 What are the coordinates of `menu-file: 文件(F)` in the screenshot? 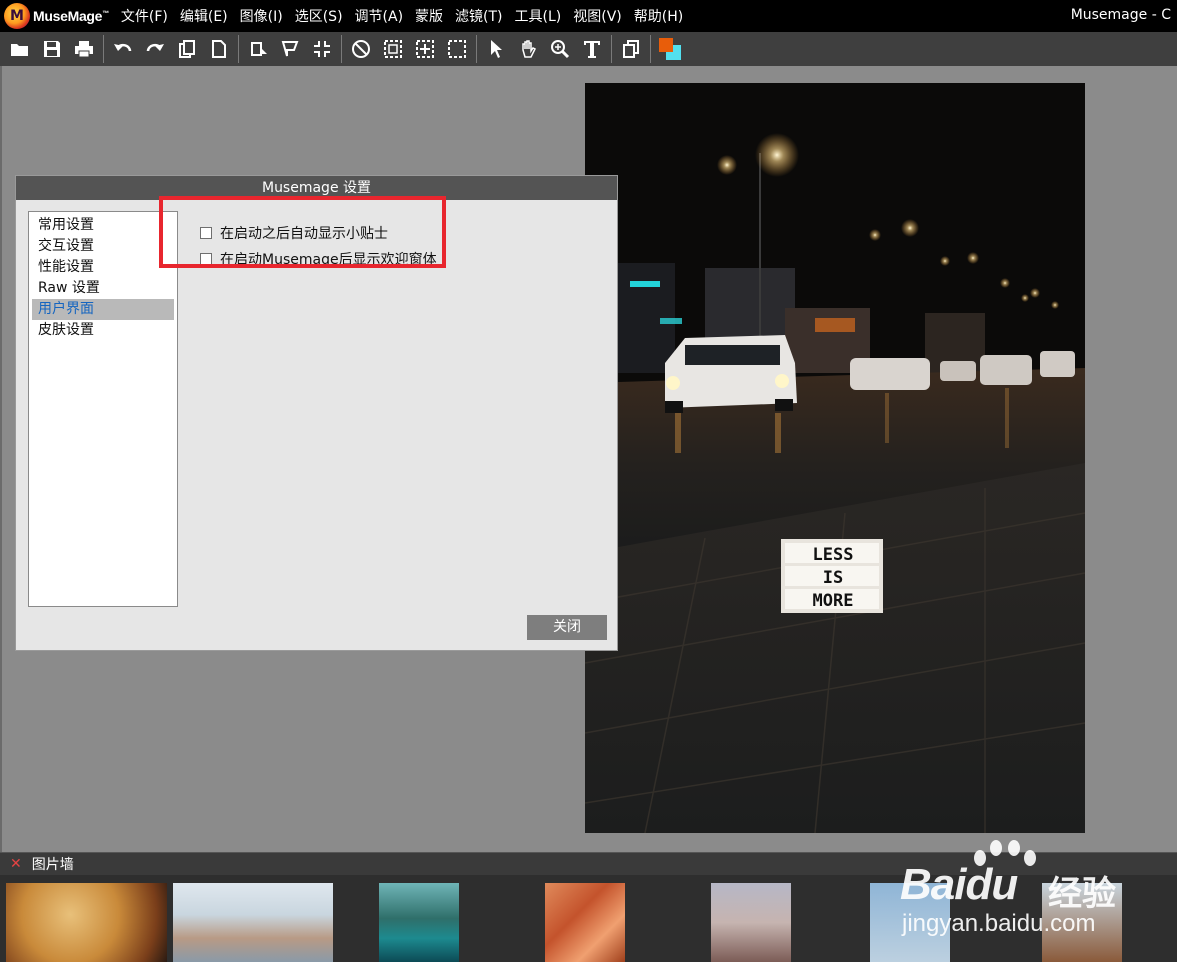 It's located at (144, 16).